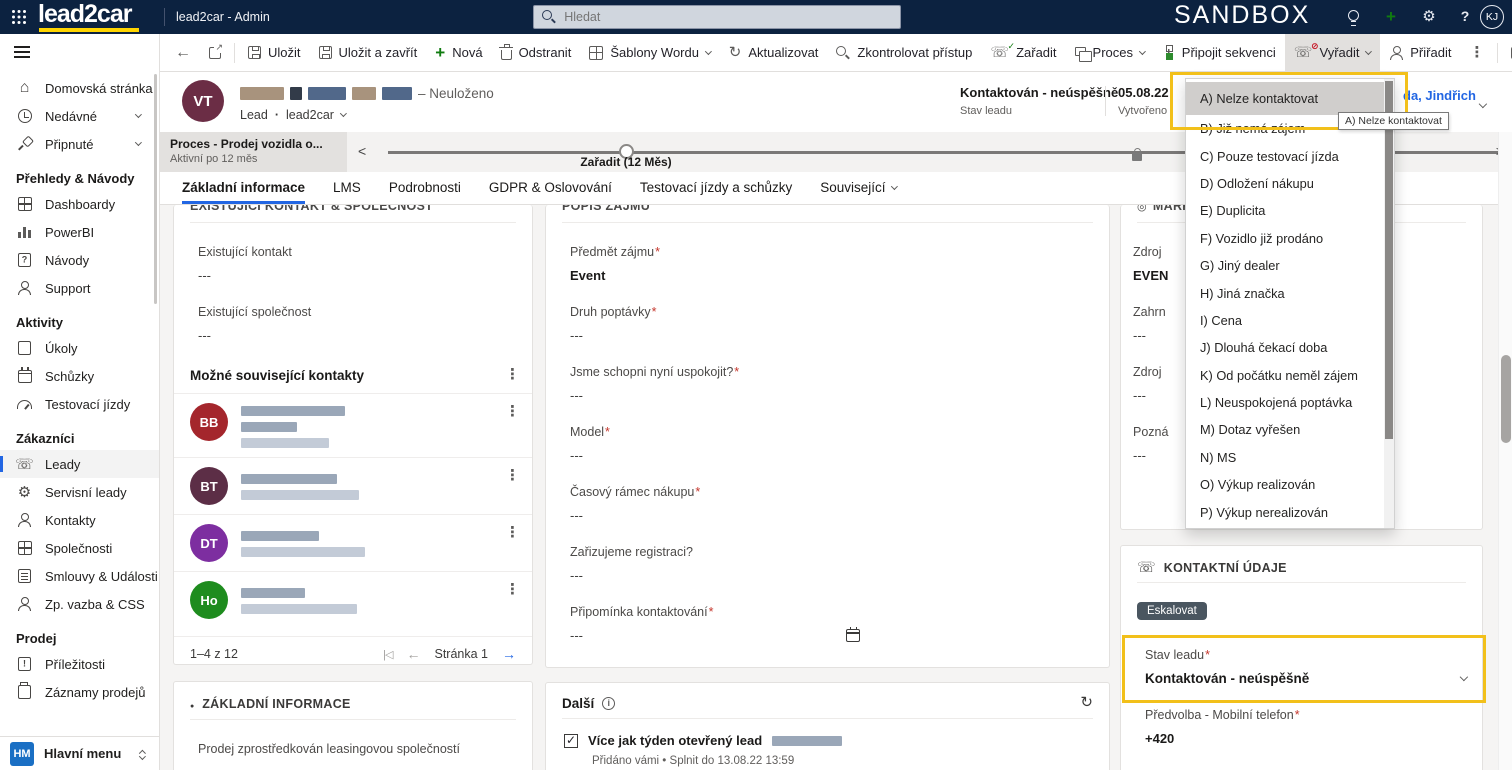  I want to click on back-button, so click(183, 53).